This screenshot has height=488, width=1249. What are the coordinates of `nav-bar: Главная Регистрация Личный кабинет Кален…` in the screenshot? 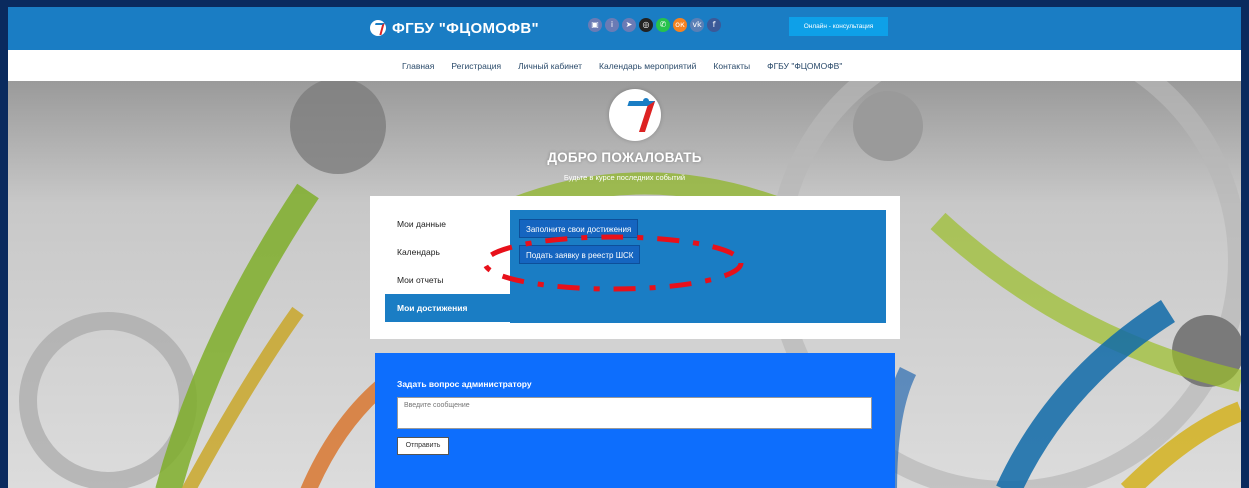 It's located at (624, 65).